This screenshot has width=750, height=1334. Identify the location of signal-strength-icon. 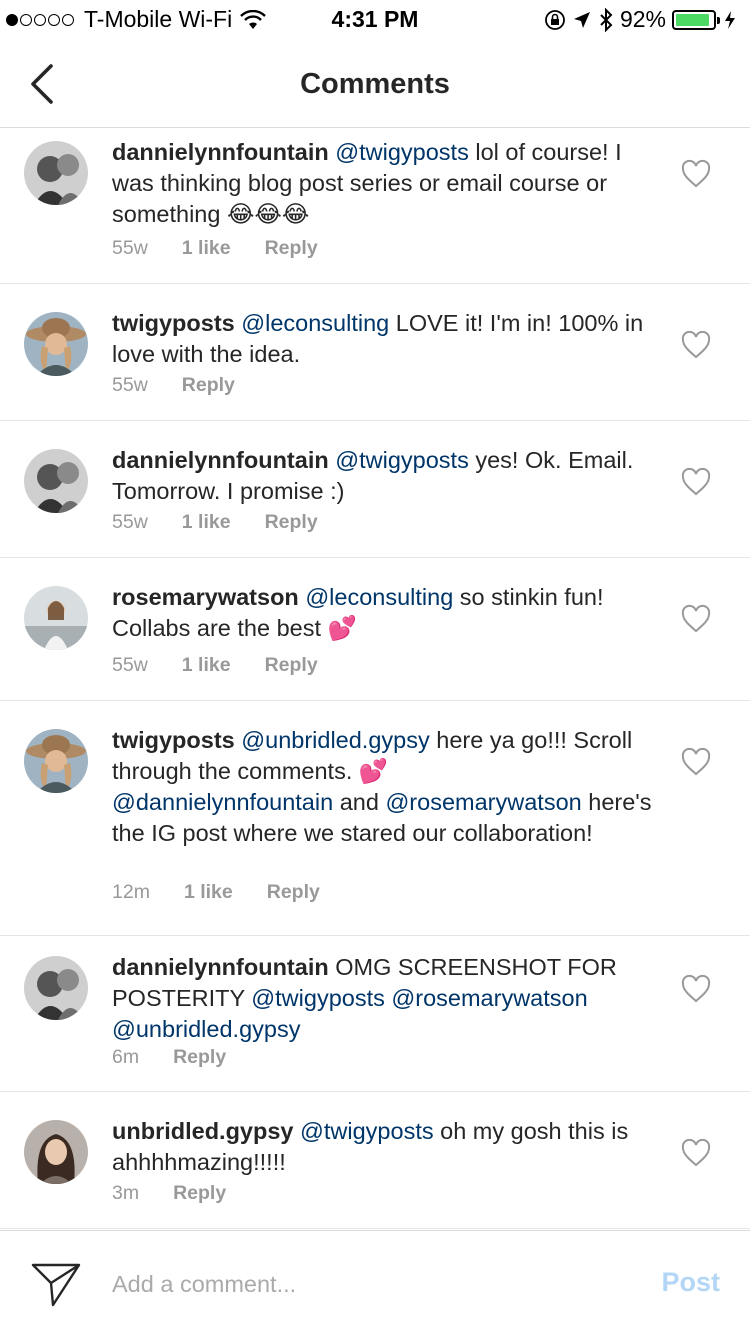
(41, 19).